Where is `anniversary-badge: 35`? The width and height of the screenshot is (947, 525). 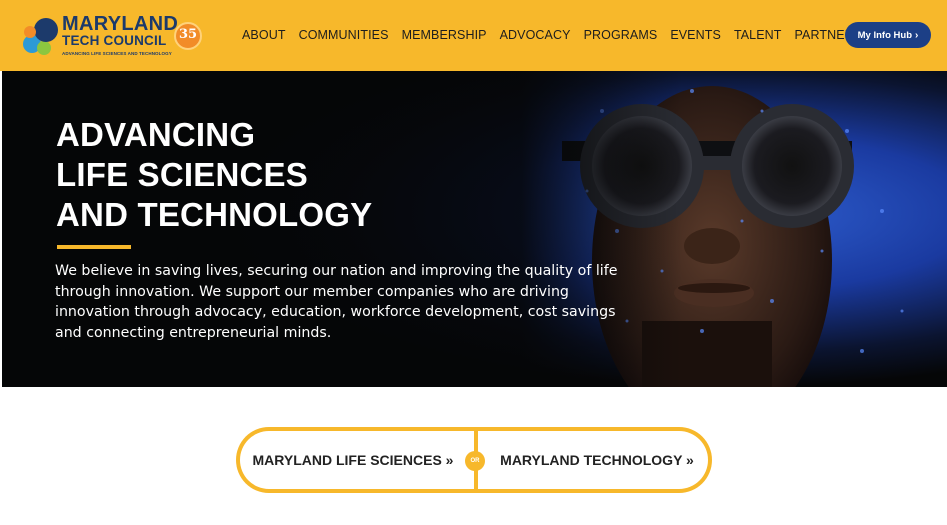
anniversary-badge: 35 is located at coordinates (188, 36).